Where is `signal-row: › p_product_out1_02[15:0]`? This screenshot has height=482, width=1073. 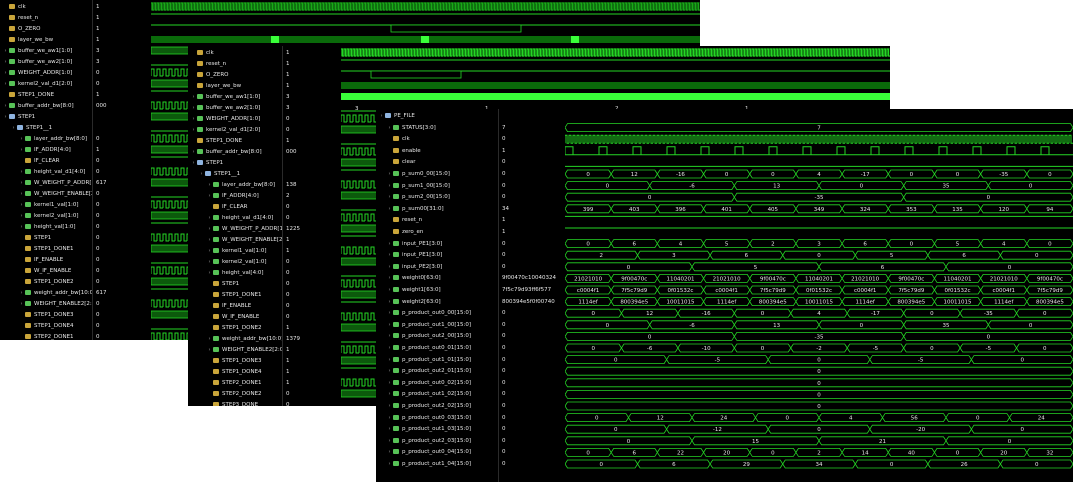
signal-row: › p_product_out1_02[15:0] is located at coordinates (437, 394).